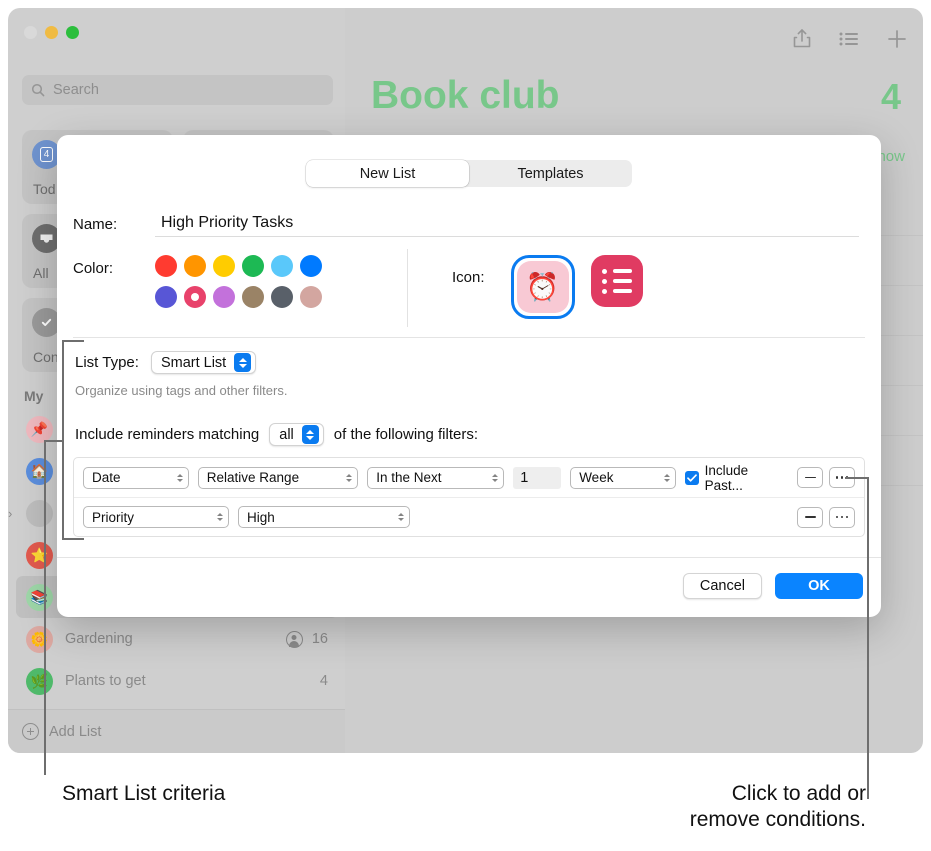 The height and width of the screenshot is (851, 931). I want to click on home-emoji-icon: 🏠, so click(39, 471).